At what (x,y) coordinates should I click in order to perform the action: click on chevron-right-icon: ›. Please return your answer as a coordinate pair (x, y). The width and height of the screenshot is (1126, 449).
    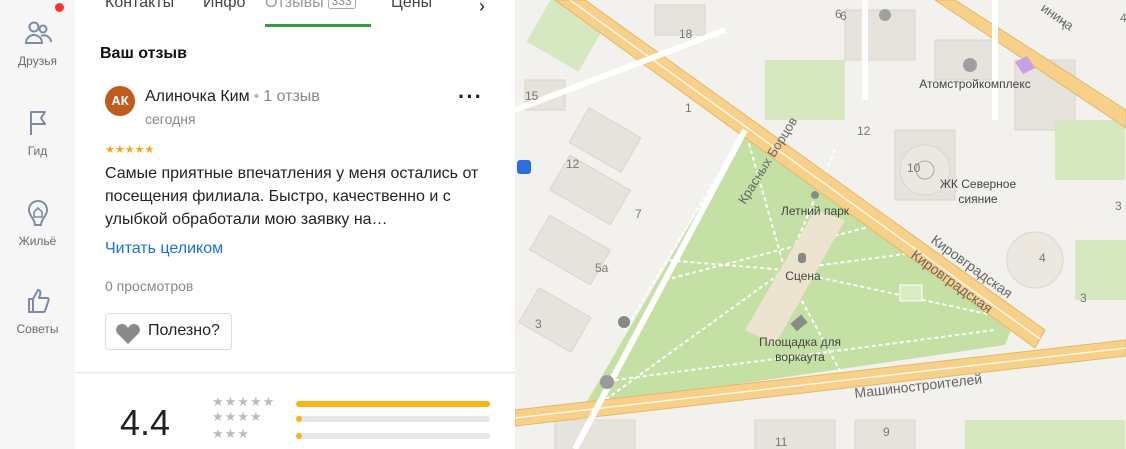
    Looking at the image, I should click on (482, 8).